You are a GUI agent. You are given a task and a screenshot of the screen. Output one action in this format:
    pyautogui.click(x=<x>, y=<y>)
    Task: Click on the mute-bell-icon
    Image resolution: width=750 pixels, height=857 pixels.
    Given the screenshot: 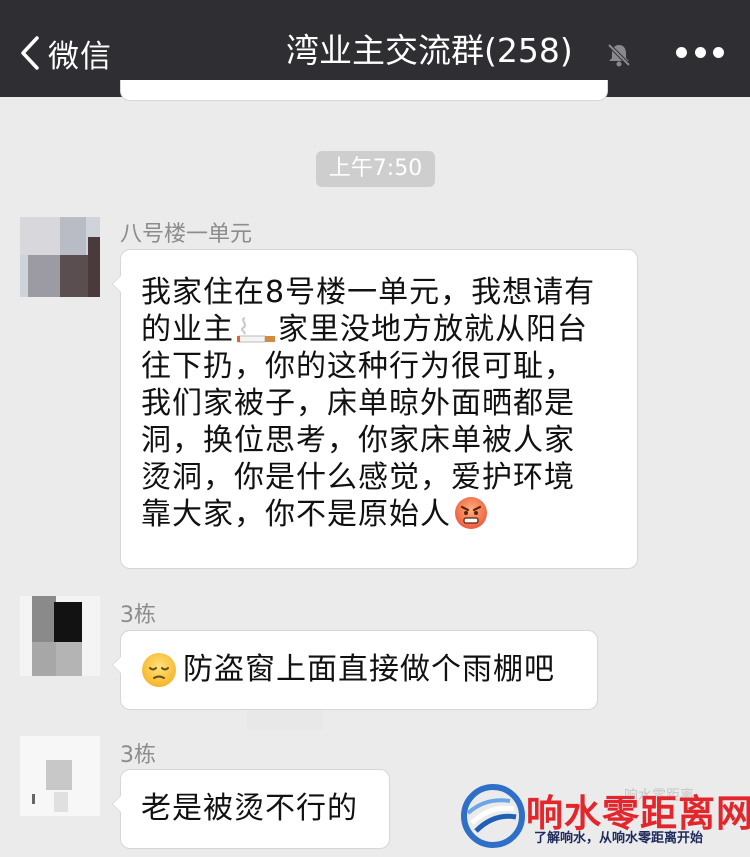 What is the action you would take?
    pyautogui.click(x=619, y=55)
    